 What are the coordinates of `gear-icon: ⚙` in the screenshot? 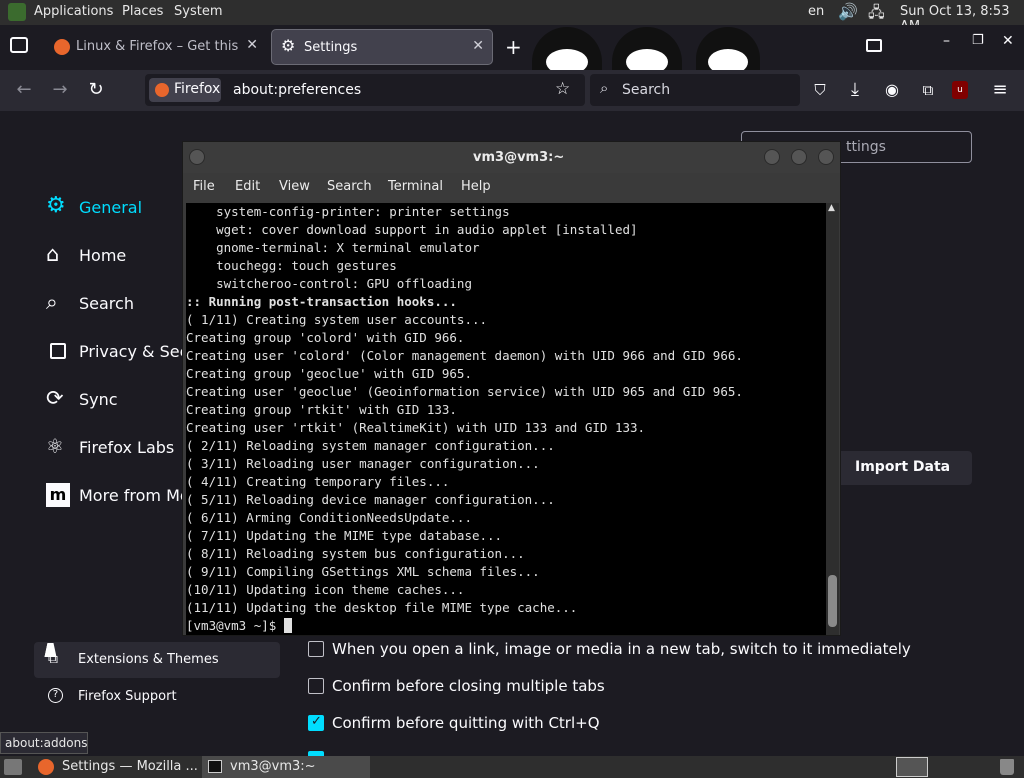 It's located at (56, 205).